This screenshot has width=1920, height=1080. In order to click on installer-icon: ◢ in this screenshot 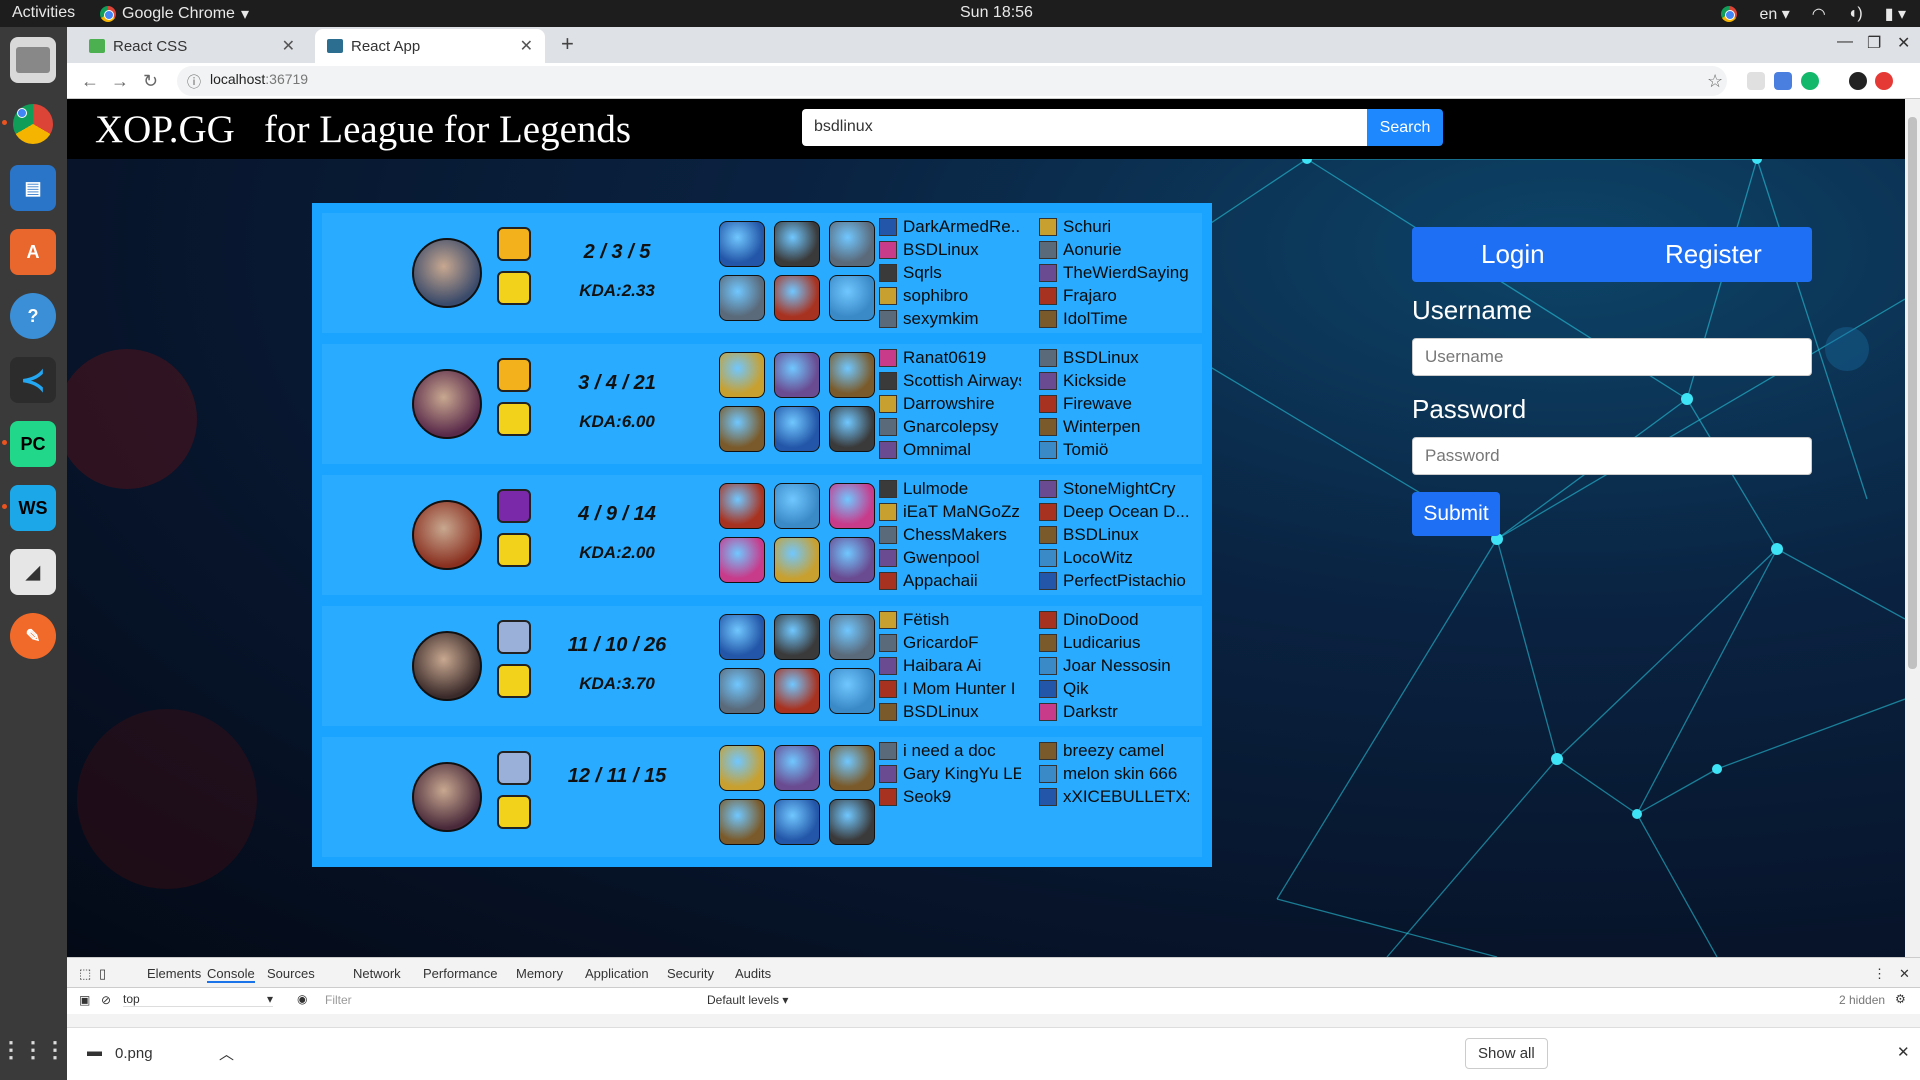, I will do `click(33, 572)`.